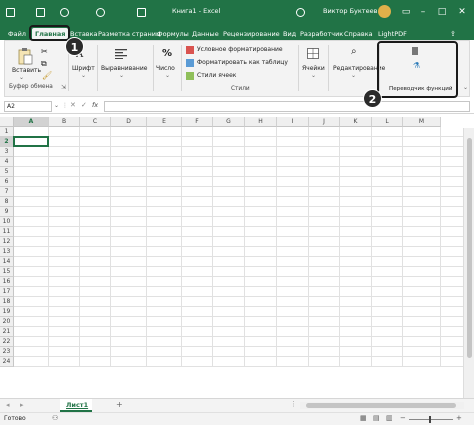 The width and height of the screenshot is (474, 425). I want to click on conditional-formatting-label: Условное форматирование, so click(240, 49).